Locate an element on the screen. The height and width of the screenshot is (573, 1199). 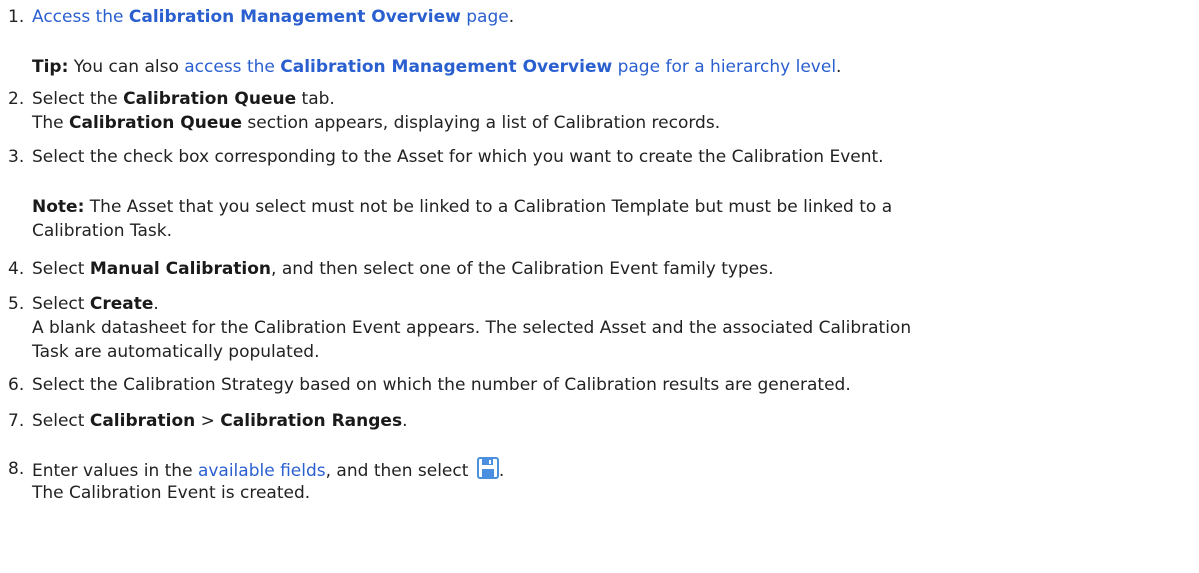
ui-term: Calibration Ranges is located at coordinates (311, 421).